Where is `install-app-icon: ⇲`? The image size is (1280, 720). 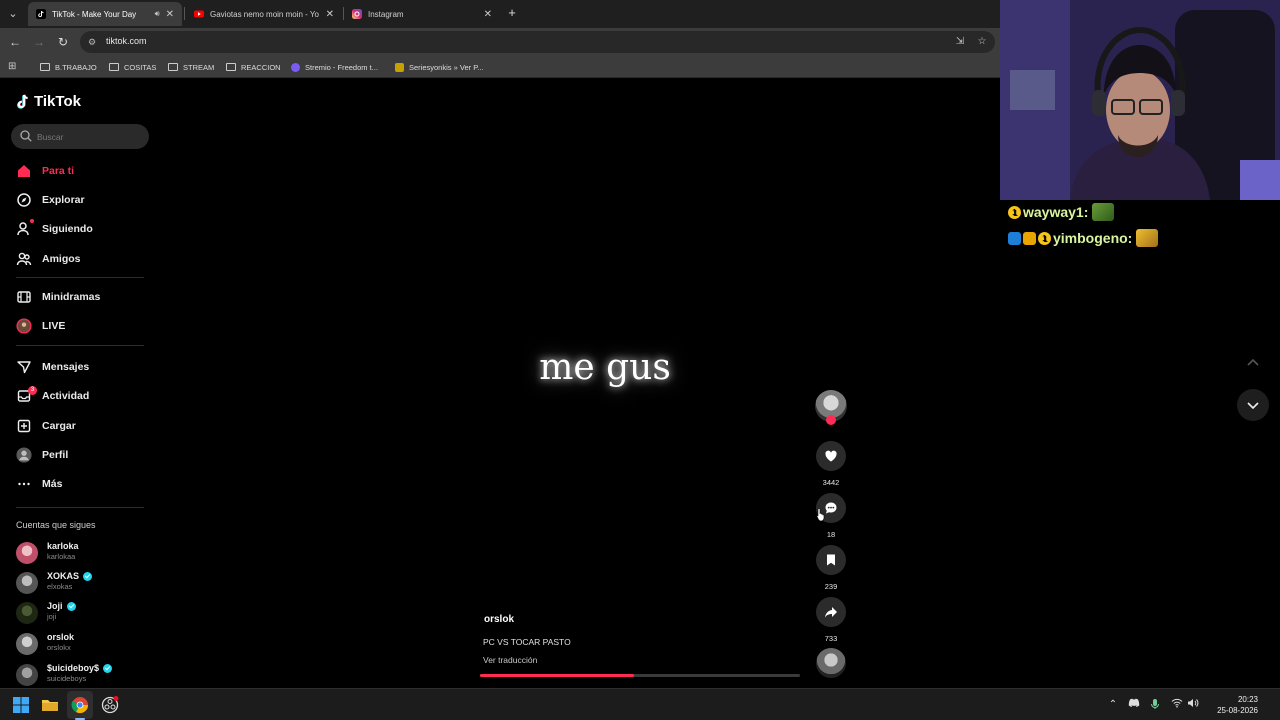 install-app-icon: ⇲ is located at coordinates (960, 42).